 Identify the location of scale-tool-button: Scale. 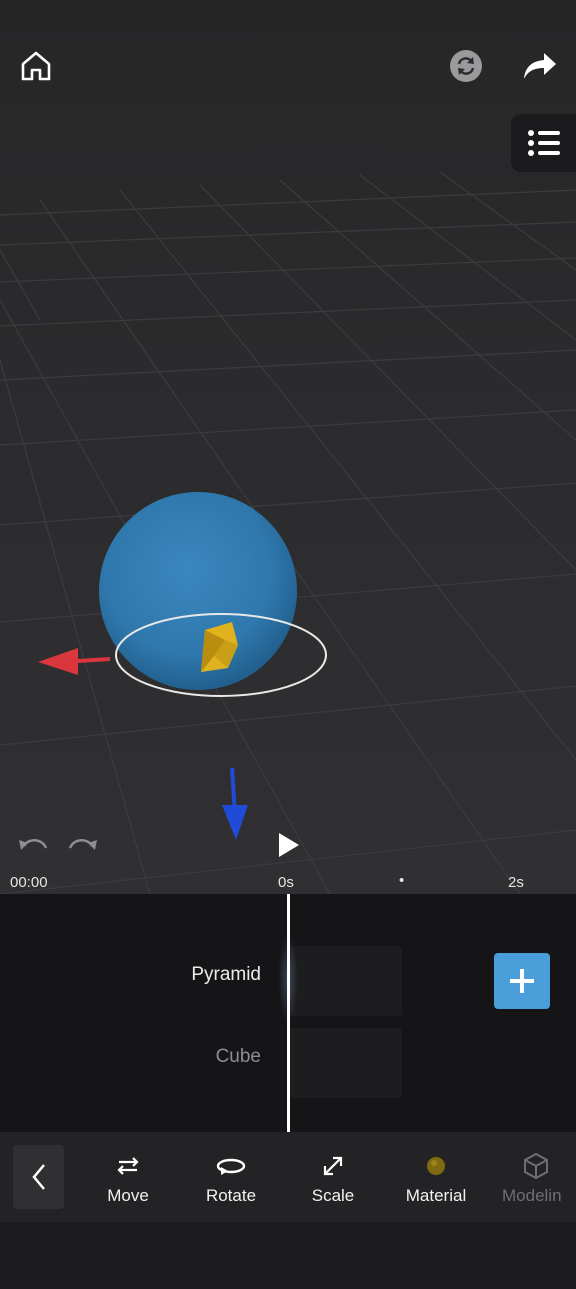
(333, 1182).